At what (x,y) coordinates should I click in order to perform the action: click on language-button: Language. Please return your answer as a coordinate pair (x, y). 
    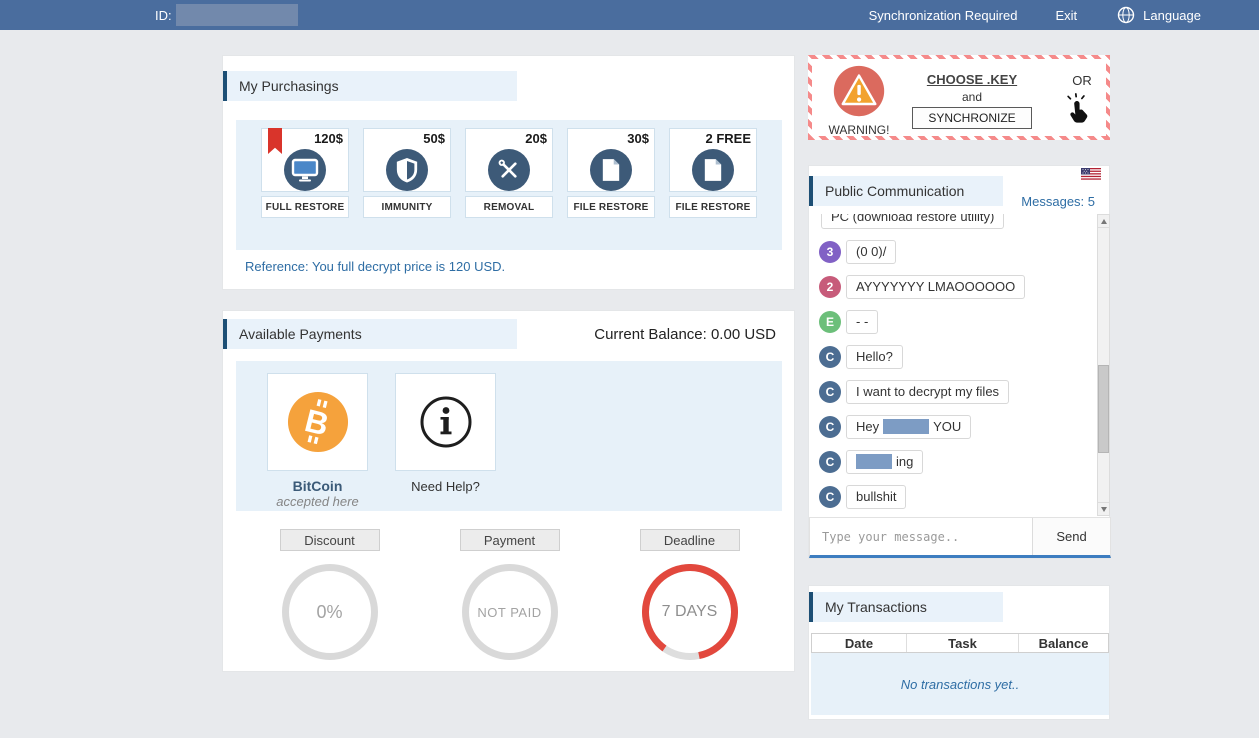
    Looking at the image, I should click on (1172, 15).